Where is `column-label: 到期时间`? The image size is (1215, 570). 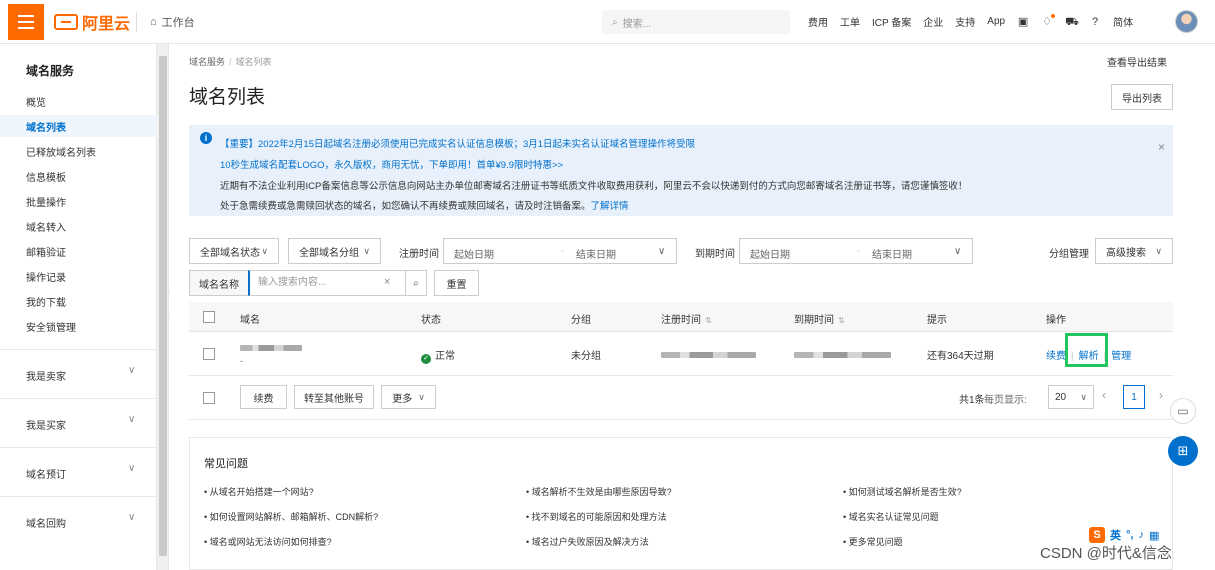 column-label: 到期时间 is located at coordinates (814, 320).